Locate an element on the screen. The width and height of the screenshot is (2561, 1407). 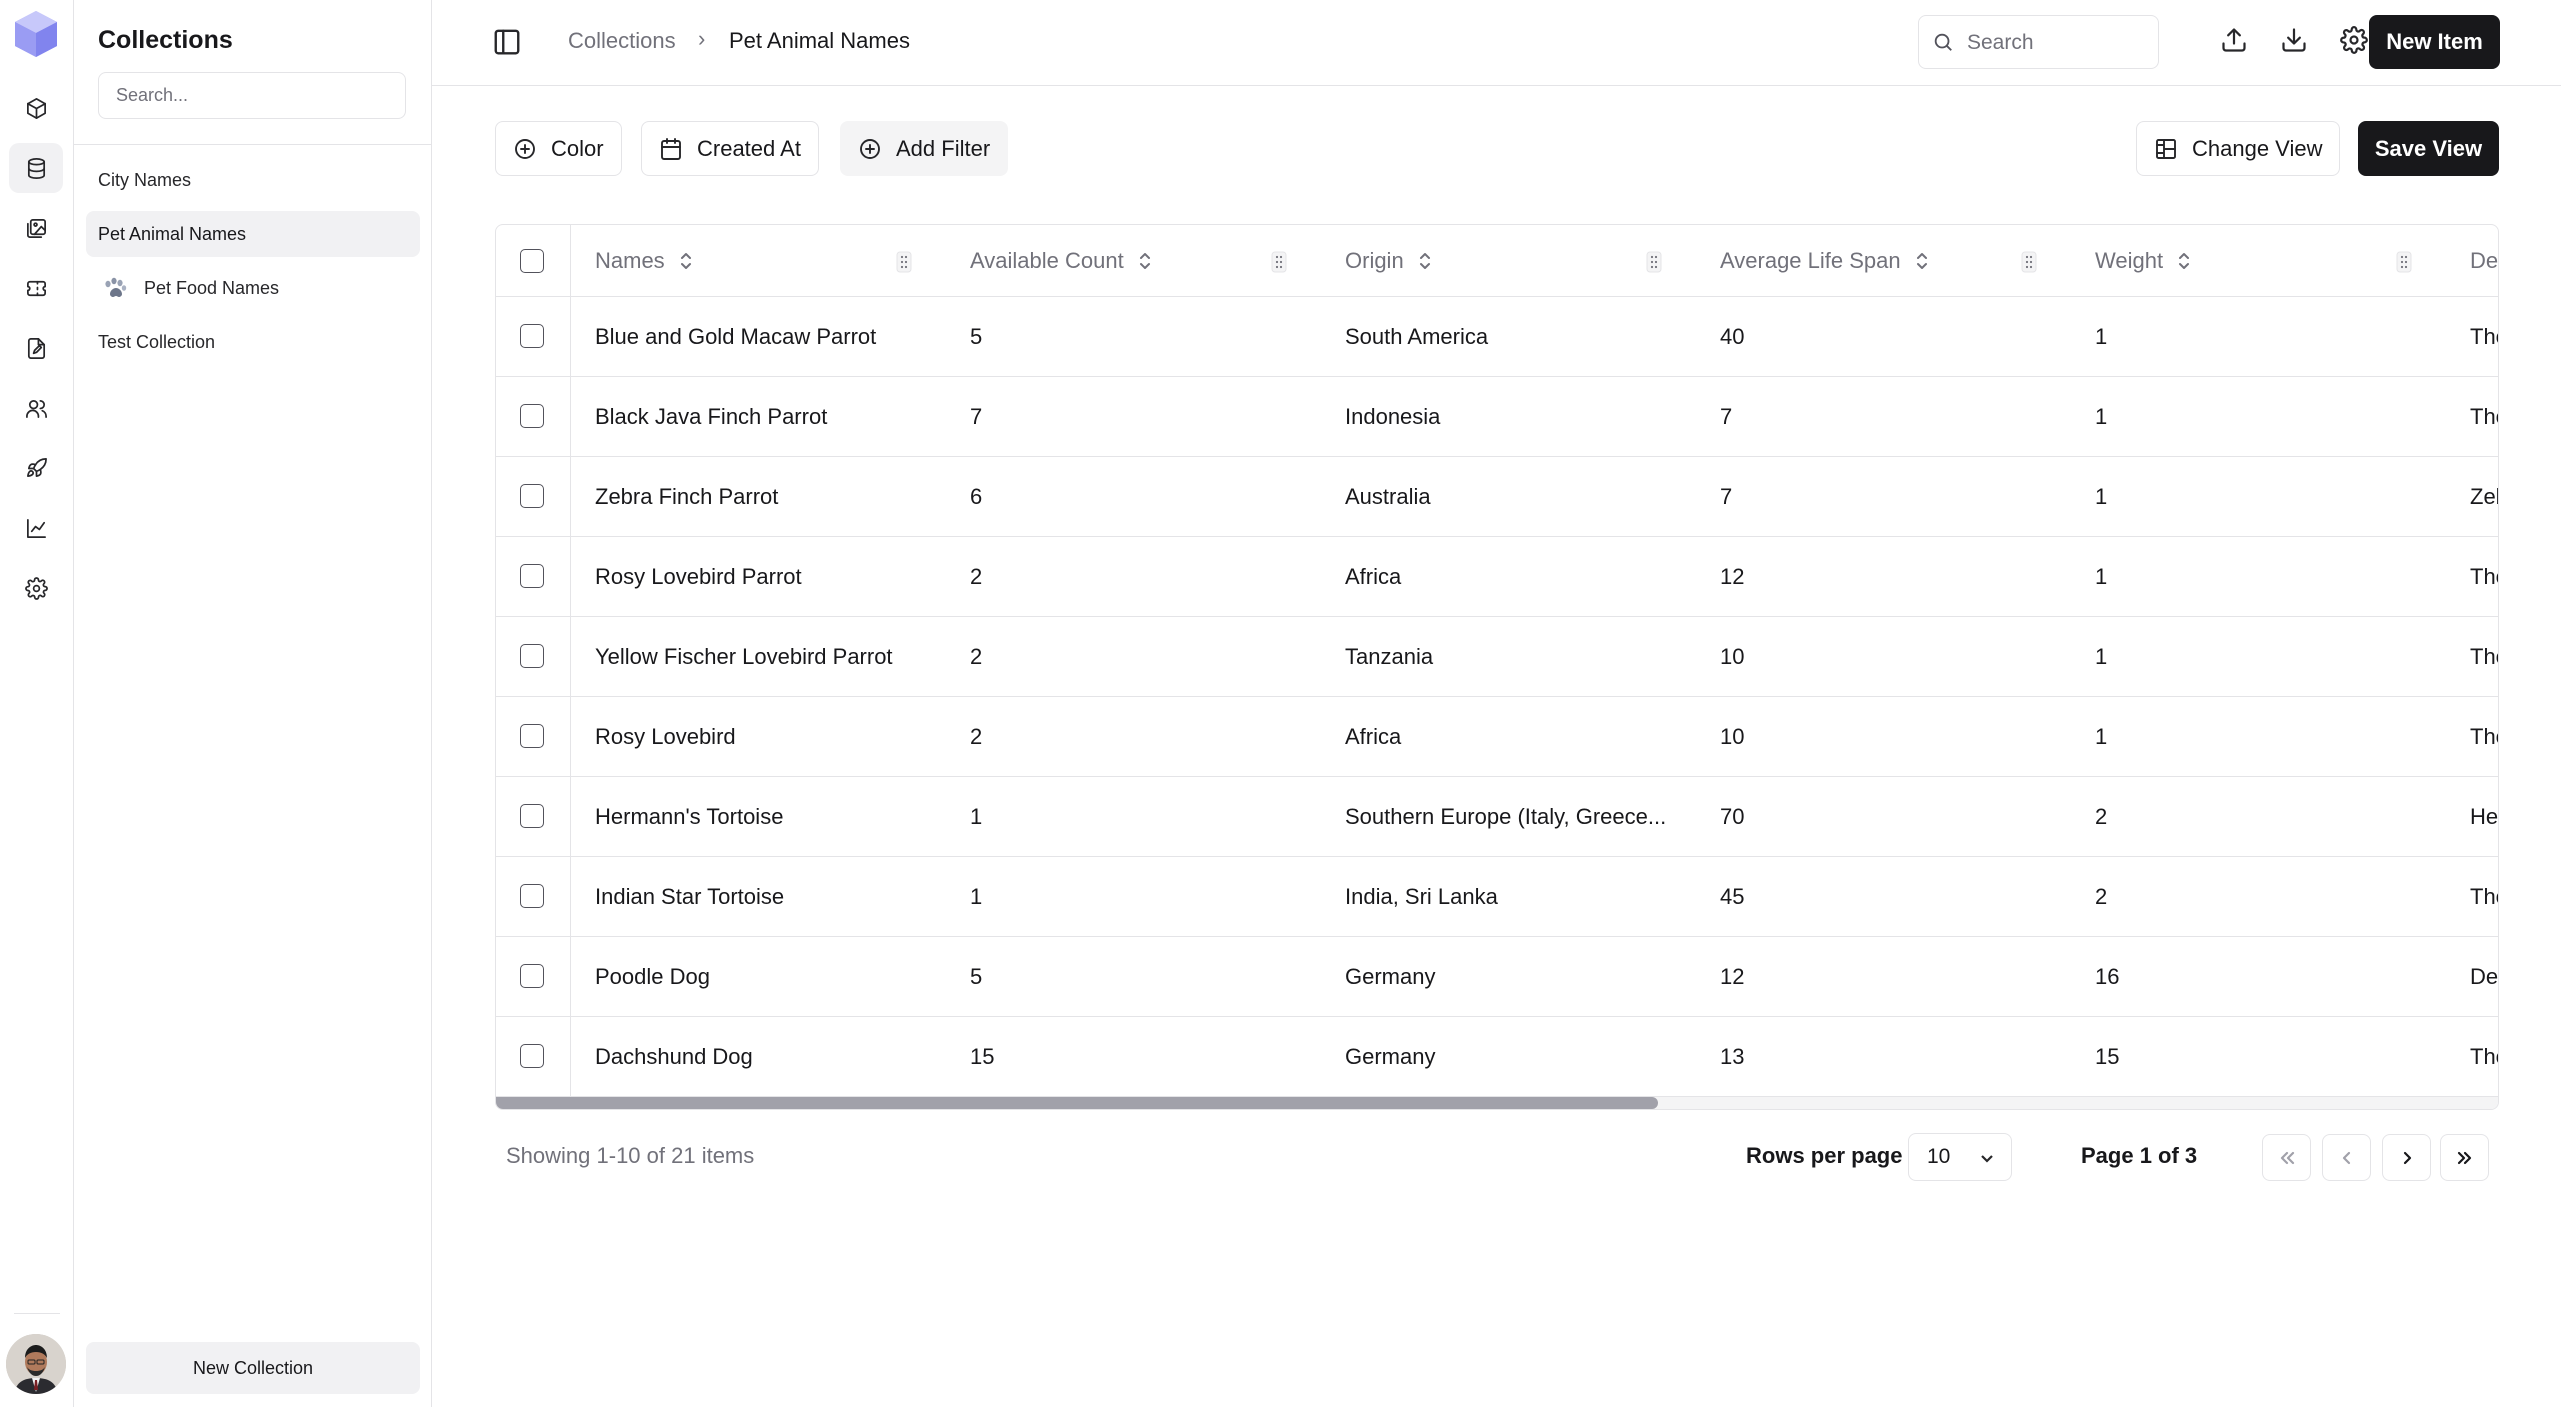
table-cell-average-life-span: 13 is located at coordinates (1732, 1056).